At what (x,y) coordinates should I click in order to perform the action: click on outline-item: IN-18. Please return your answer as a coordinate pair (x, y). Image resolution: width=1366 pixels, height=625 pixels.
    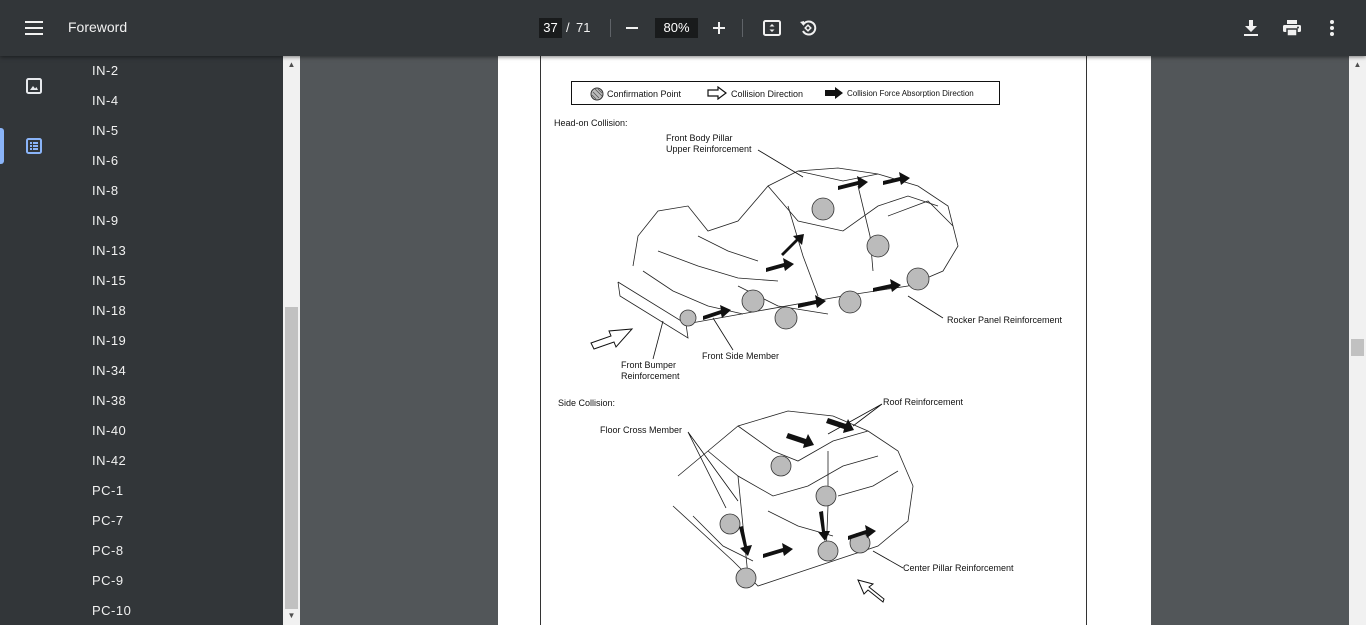
    Looking at the image, I should click on (109, 310).